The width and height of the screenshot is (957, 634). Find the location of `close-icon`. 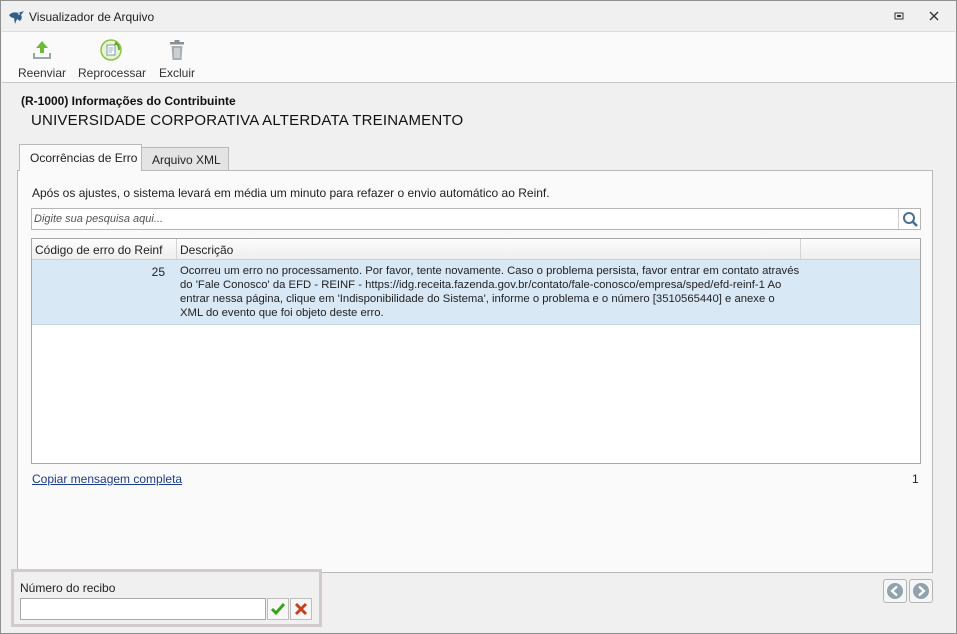

close-icon is located at coordinates (934, 16).